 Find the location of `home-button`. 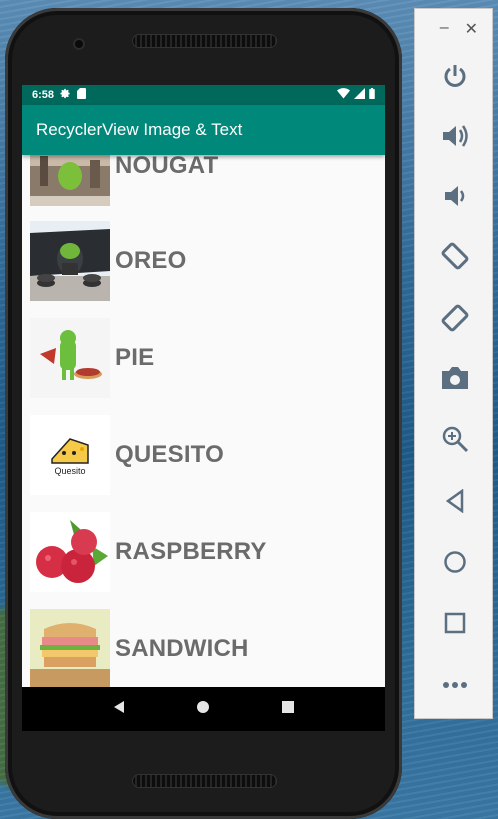

home-button is located at coordinates (454, 562).